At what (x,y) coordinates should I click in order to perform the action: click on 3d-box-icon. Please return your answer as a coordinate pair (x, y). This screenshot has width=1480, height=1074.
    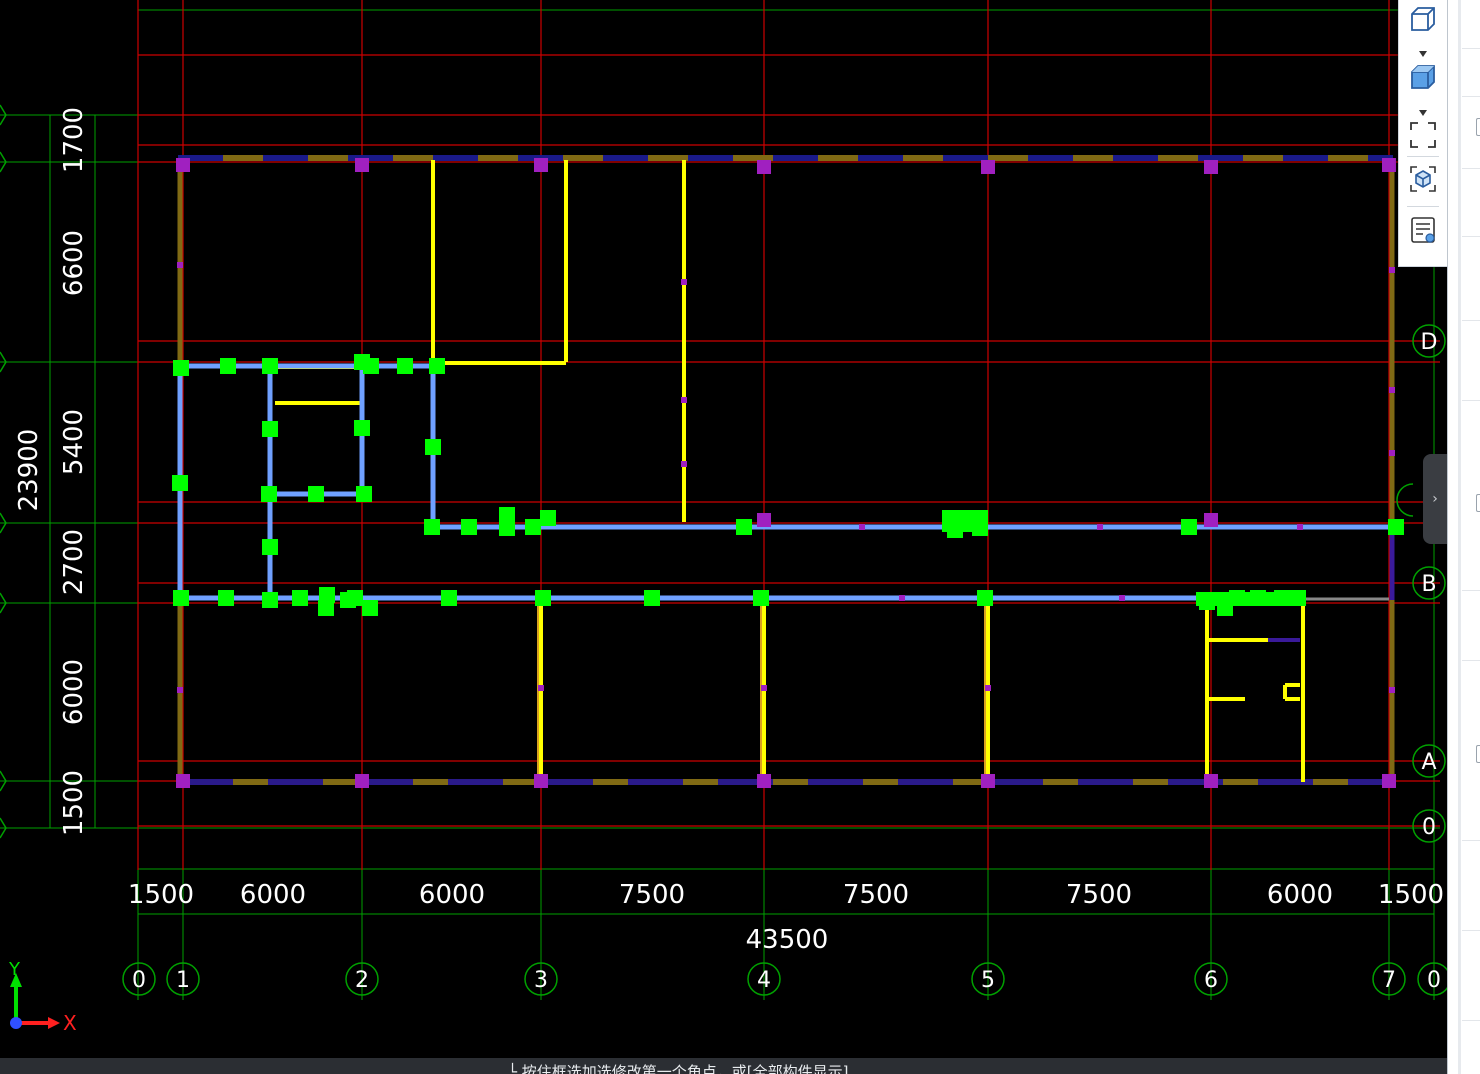
    Looking at the image, I should click on (1423, 179).